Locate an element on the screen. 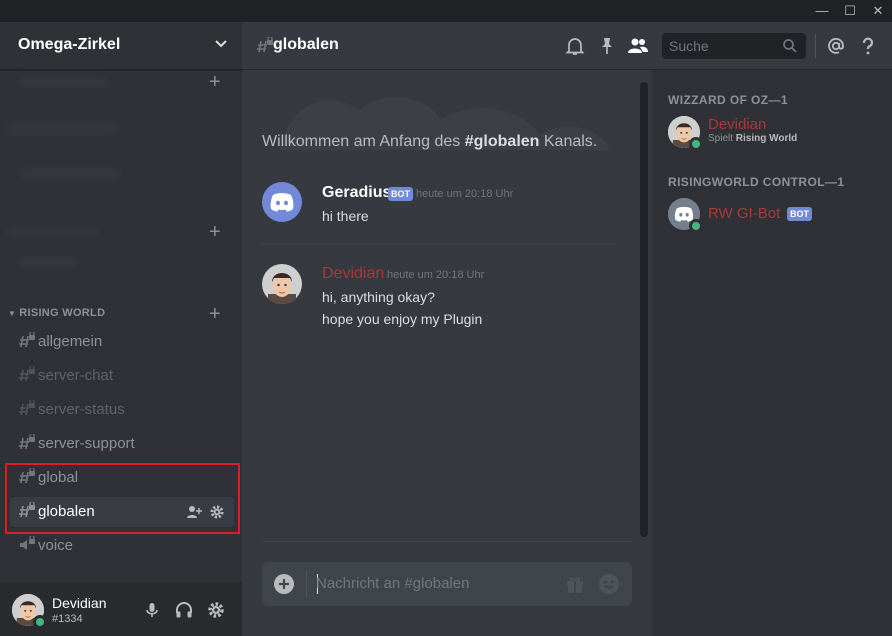 The height and width of the screenshot is (636, 892). maximize-button: ☐ is located at coordinates (850, 11).